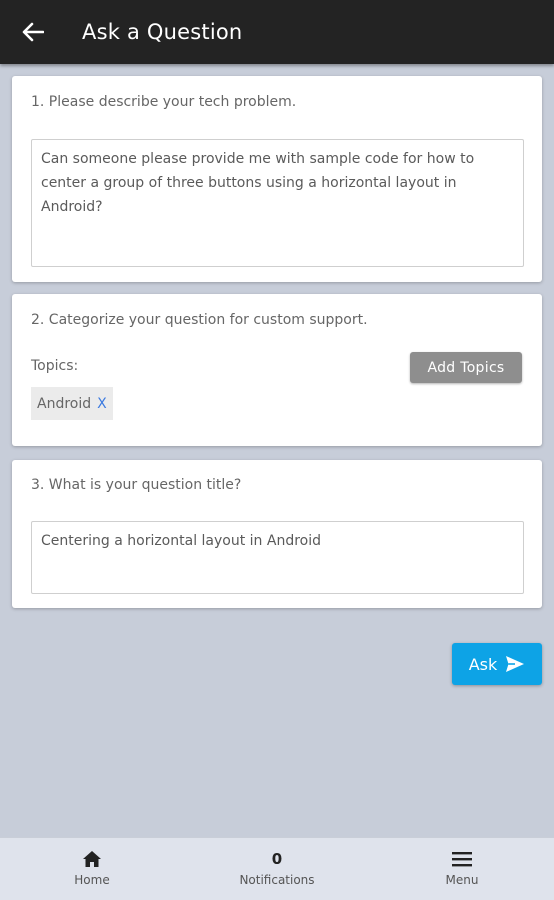 The width and height of the screenshot is (554, 900). What do you see at coordinates (466, 367) in the screenshot?
I see `add-topics-button: Add Topics` at bounding box center [466, 367].